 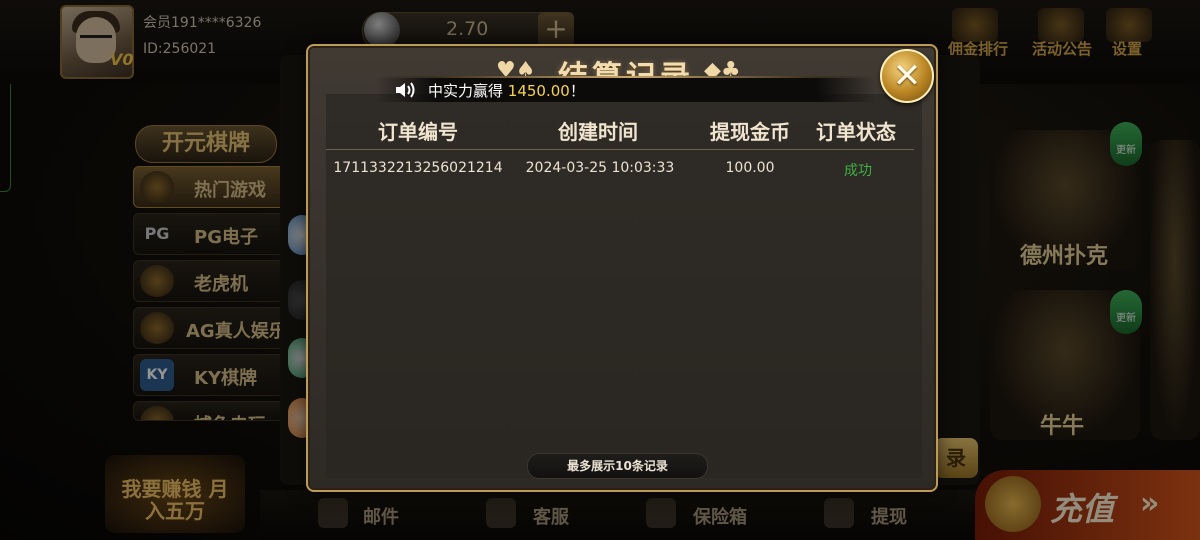 I want to click on marquee-suffix: ！, so click(x=577, y=91).